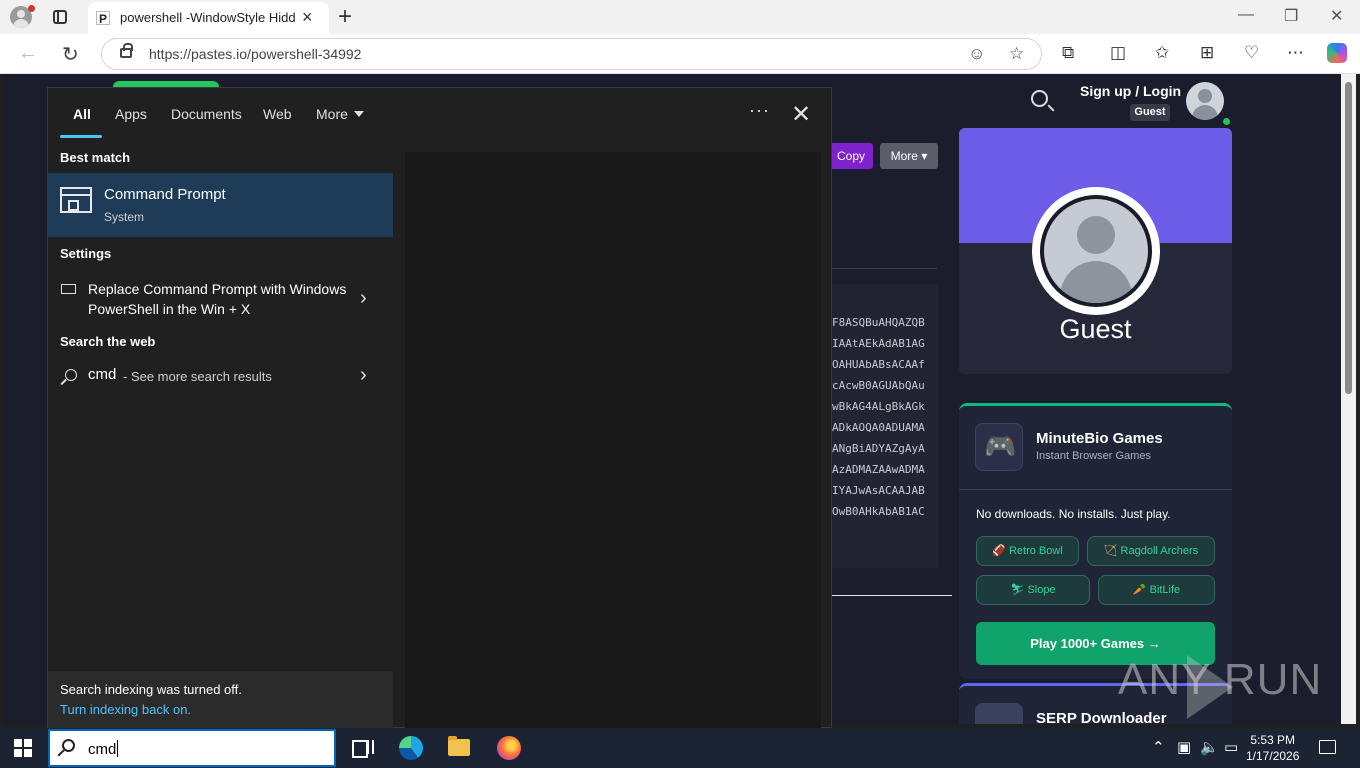 The image size is (1360, 768). What do you see at coordinates (118, 748) in the screenshot?
I see `text-cursor` at bounding box center [118, 748].